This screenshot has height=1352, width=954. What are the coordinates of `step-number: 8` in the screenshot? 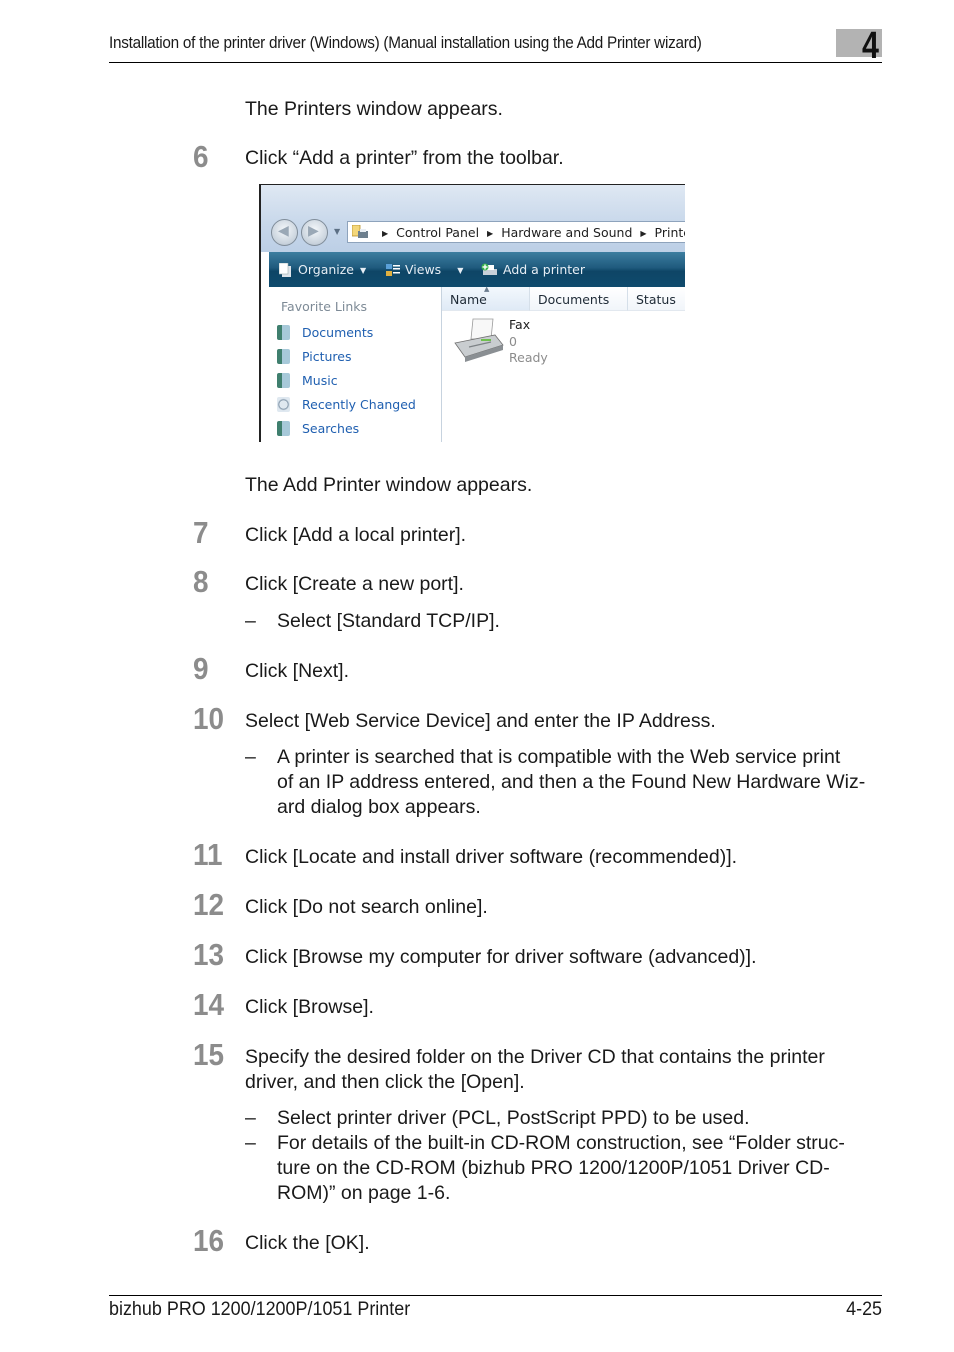 It's located at (201, 581).